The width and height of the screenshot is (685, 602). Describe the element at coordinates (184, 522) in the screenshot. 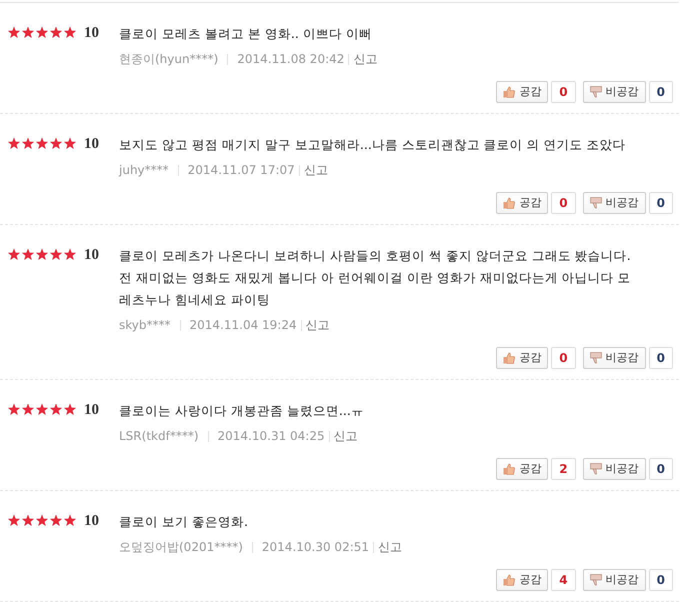

I see `review-text: 클로이 보기 좋은영화.` at that location.